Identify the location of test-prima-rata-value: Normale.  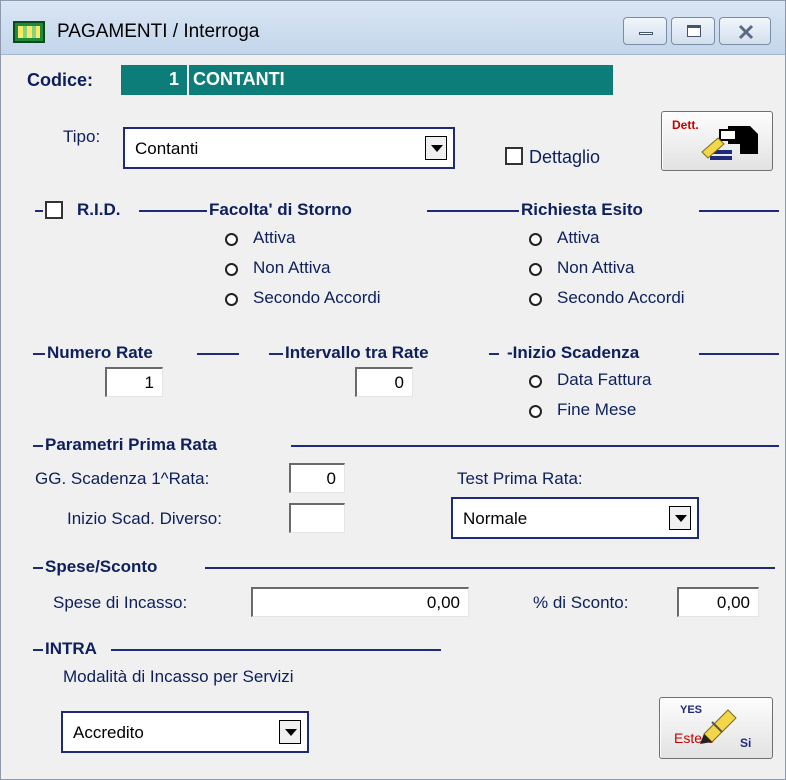
(495, 518).